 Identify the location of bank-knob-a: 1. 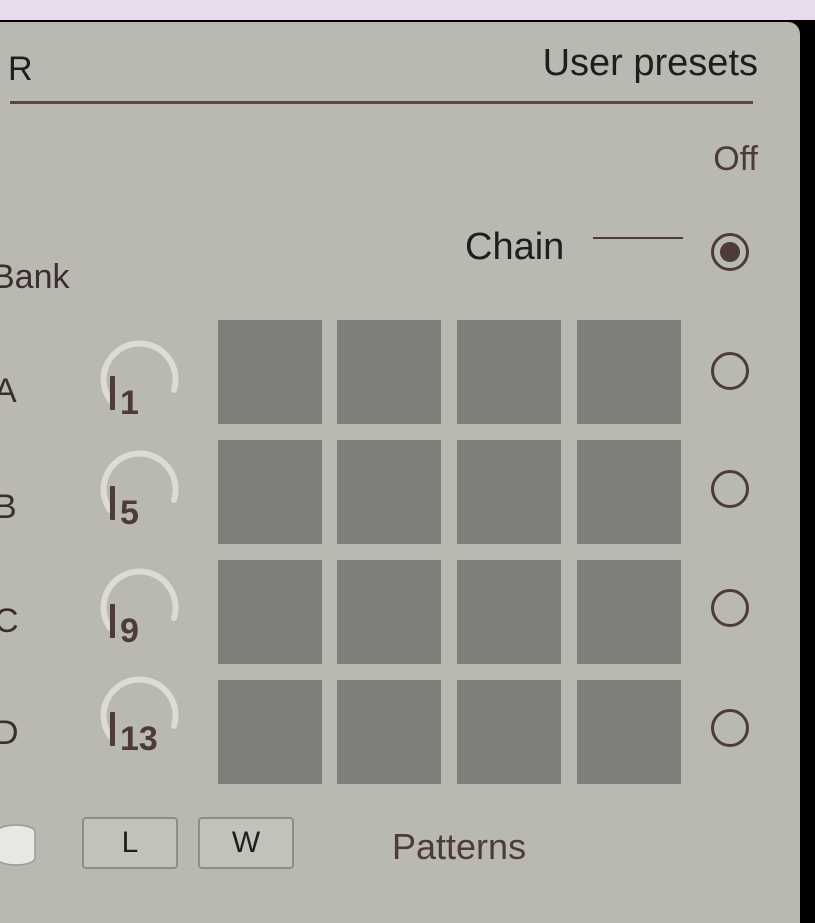
(140, 382).